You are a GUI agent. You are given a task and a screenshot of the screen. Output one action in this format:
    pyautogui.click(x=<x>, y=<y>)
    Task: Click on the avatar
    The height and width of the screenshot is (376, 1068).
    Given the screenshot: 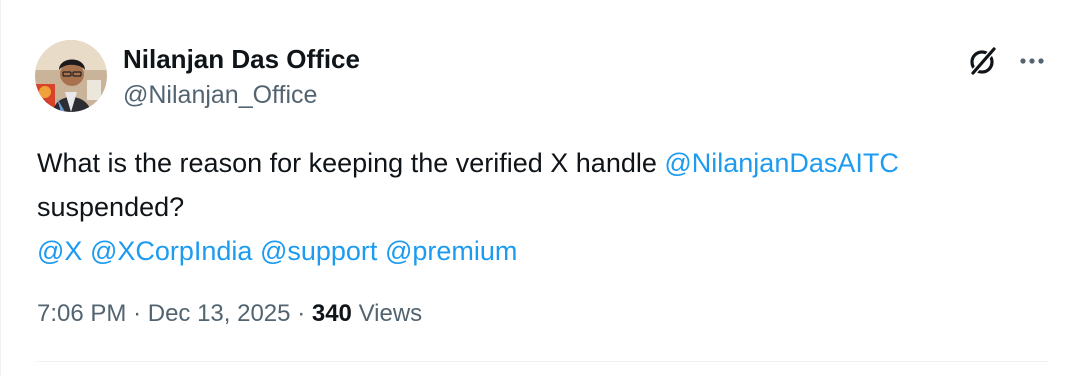 What is the action you would take?
    pyautogui.click(x=71, y=76)
    